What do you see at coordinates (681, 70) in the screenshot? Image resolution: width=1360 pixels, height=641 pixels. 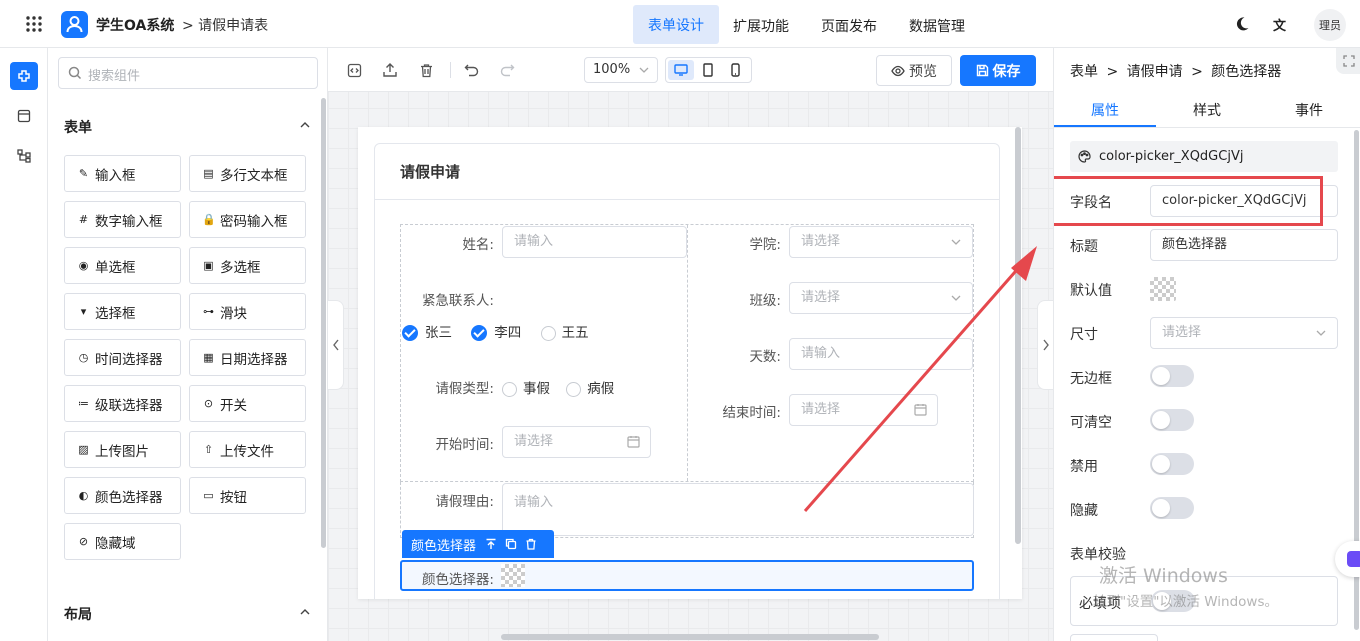 I see `desktop-icon` at bounding box center [681, 70].